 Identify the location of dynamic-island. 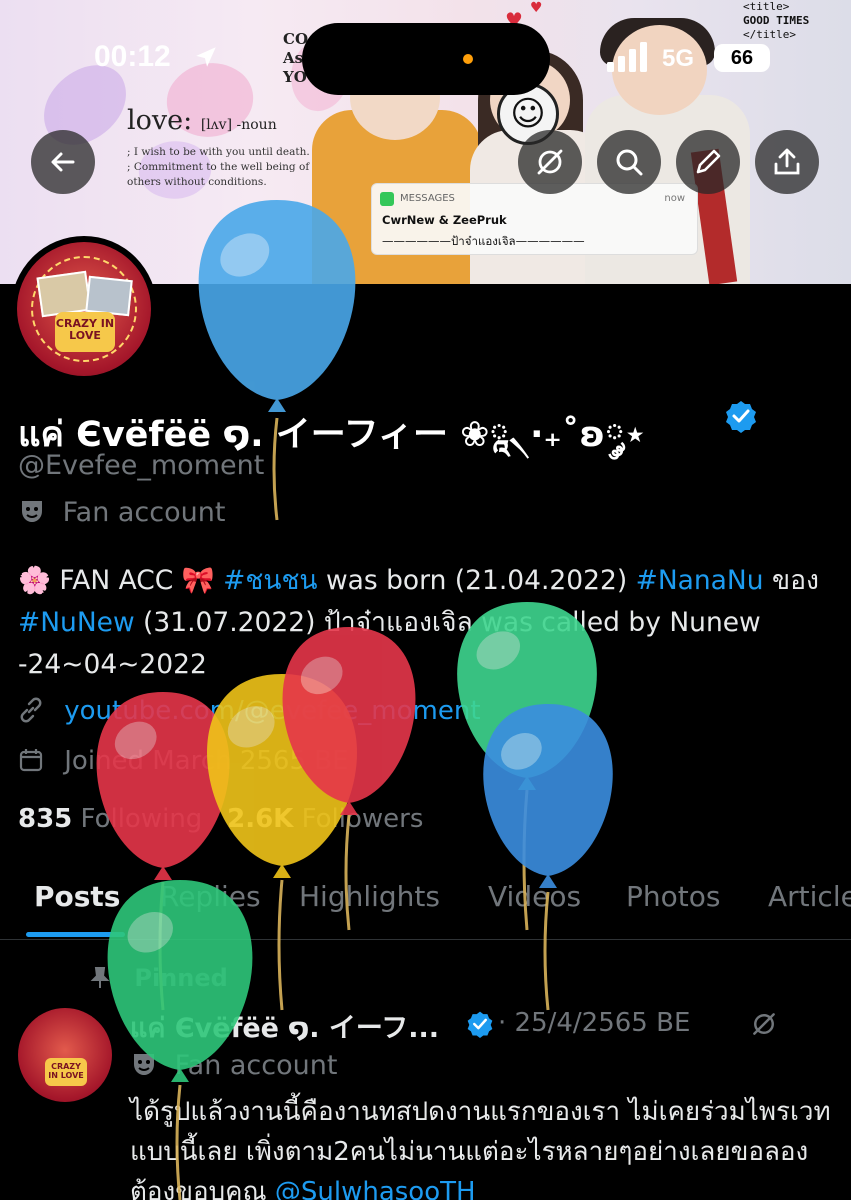
(426, 59).